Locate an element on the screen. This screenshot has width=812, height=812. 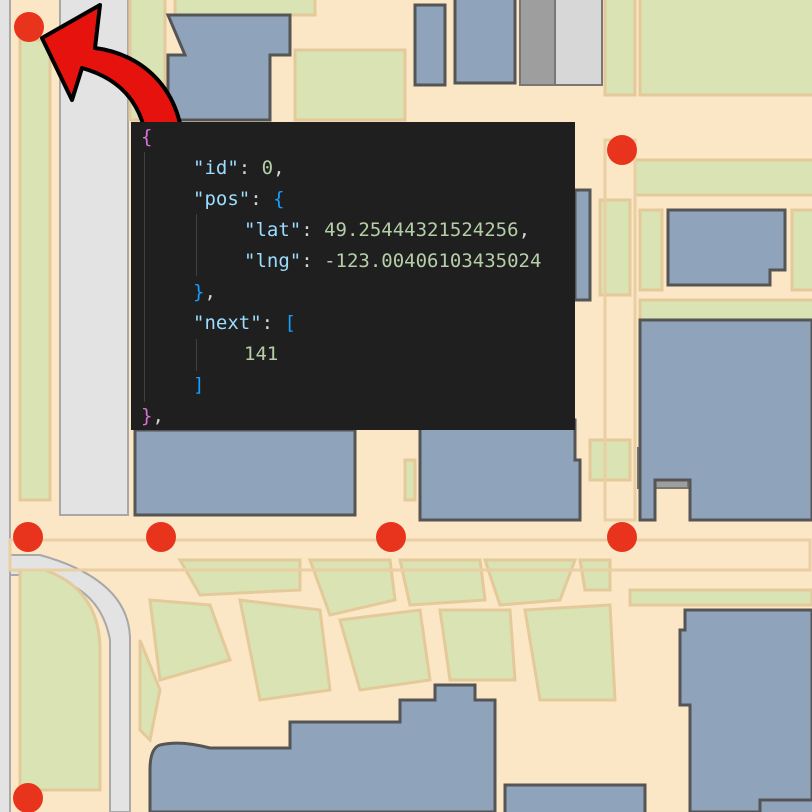
code-line-id: "id": 0, is located at coordinates (239, 168).